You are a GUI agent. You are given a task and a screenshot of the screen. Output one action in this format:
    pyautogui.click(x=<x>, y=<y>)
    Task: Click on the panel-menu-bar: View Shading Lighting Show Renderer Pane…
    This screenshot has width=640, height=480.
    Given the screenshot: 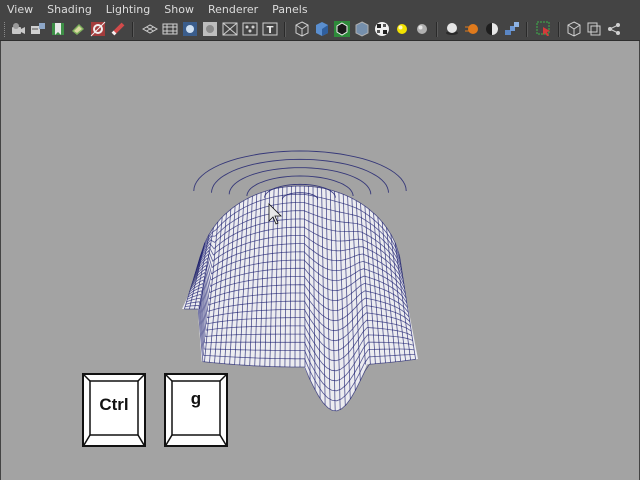 What is the action you would take?
    pyautogui.click(x=320, y=9)
    